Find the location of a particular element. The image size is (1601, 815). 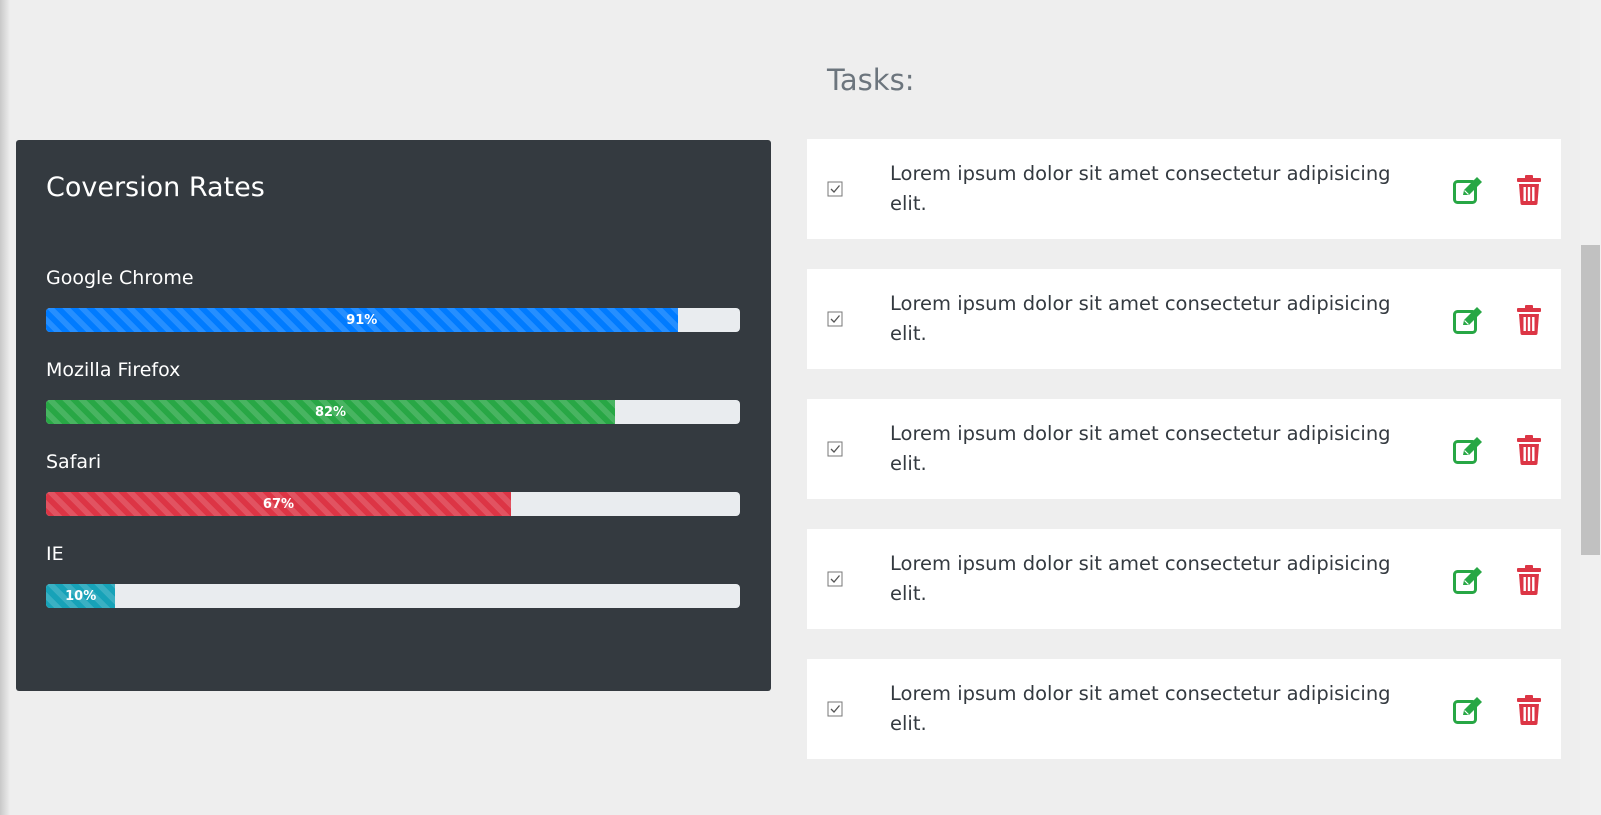

progress-track: 67% is located at coordinates (393, 504).